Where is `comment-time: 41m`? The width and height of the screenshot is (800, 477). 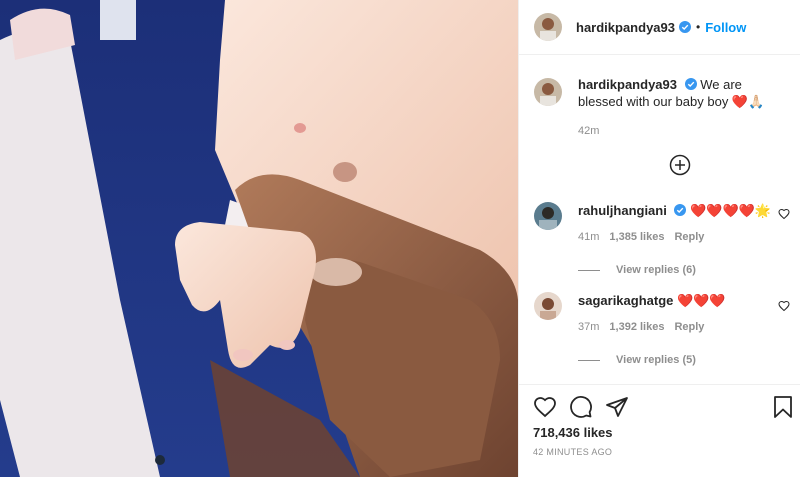
comment-time: 41m is located at coordinates (589, 237).